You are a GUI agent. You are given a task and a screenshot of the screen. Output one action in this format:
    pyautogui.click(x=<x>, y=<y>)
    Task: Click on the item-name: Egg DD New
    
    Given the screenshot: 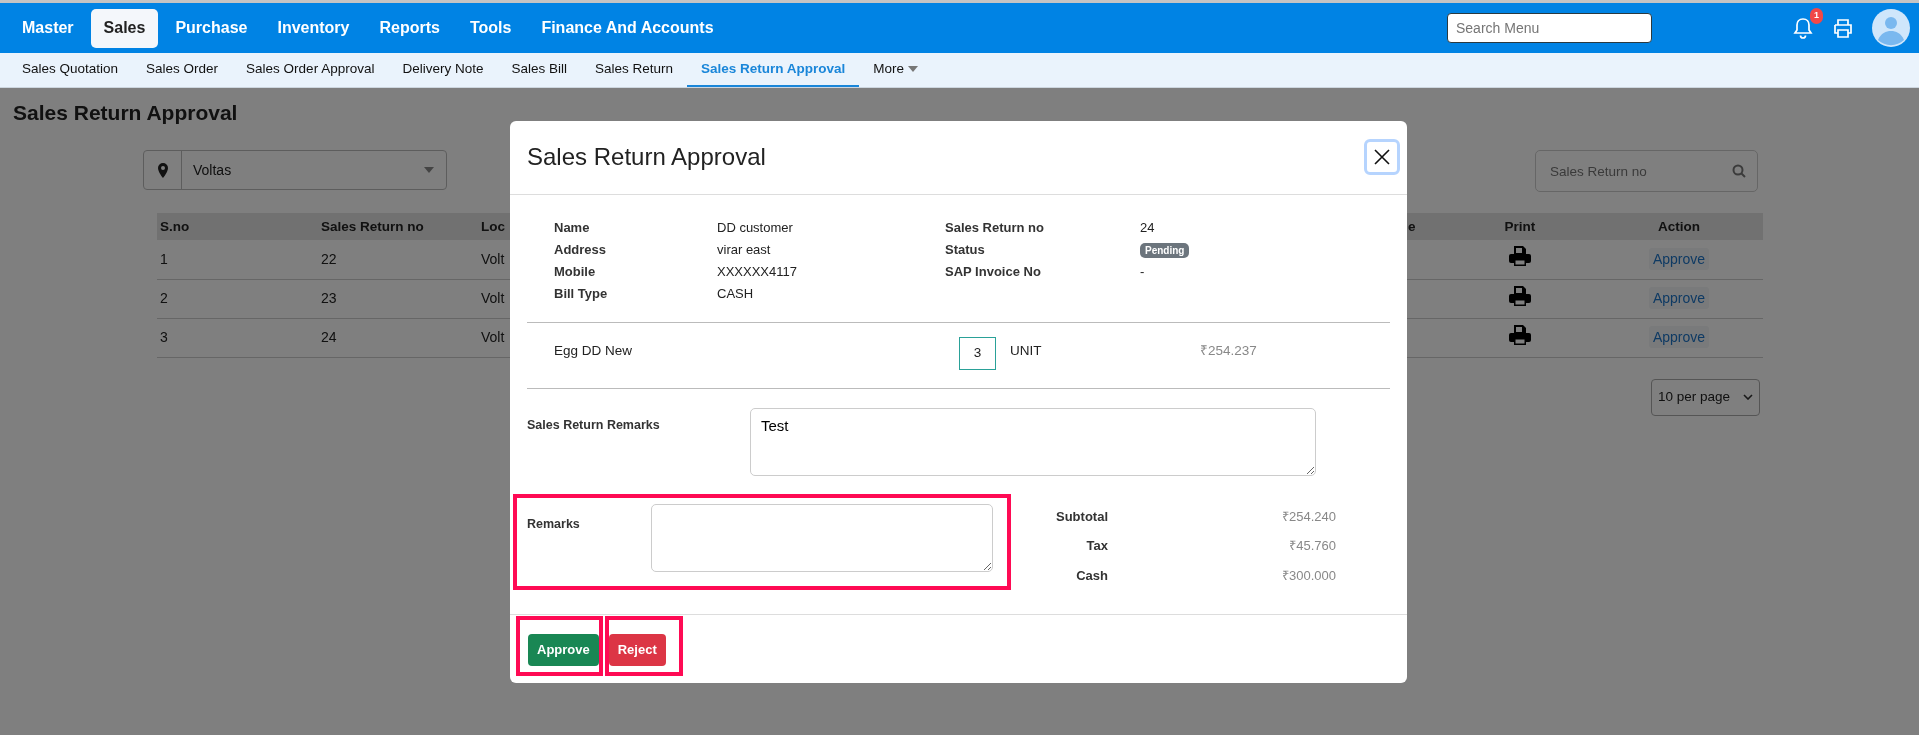 What is the action you would take?
    pyautogui.click(x=594, y=350)
    